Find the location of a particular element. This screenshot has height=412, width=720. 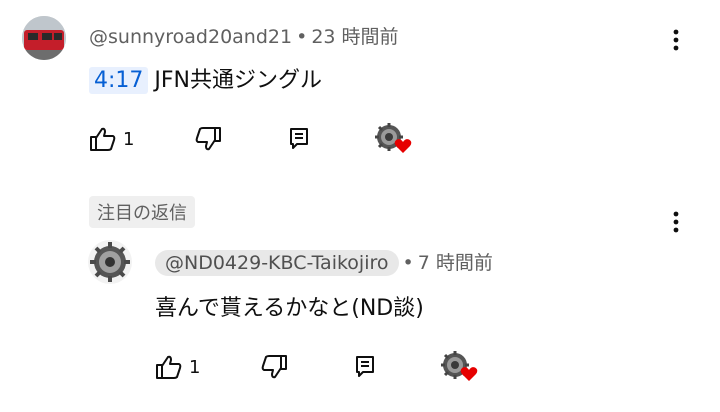

comment-text: 4:17 JFN共通ジングル is located at coordinates (205, 78).